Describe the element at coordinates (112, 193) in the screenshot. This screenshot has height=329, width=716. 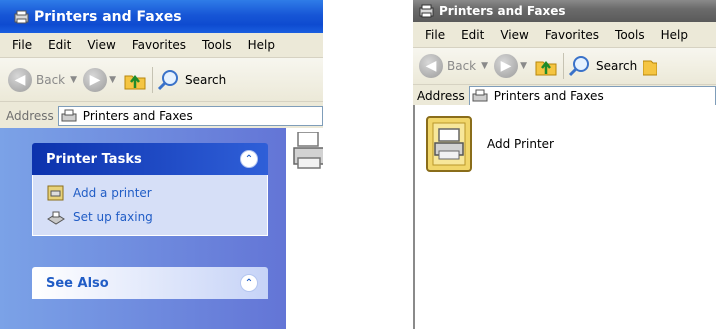
I see `task-label: Add a printer` at that location.